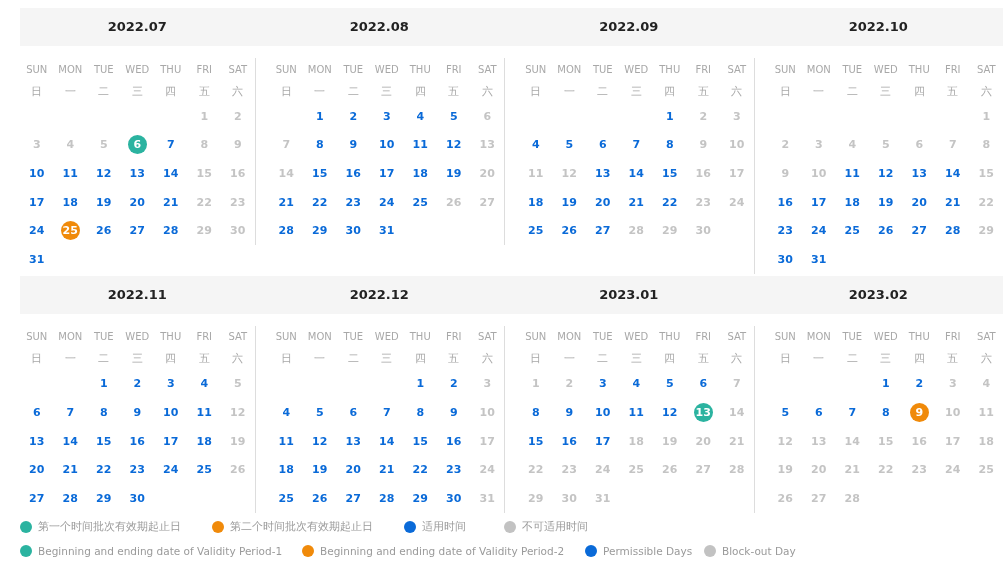 This screenshot has height=570, width=1005. What do you see at coordinates (286, 173) in the screenshot?
I see `block-out-day: 14` at bounding box center [286, 173].